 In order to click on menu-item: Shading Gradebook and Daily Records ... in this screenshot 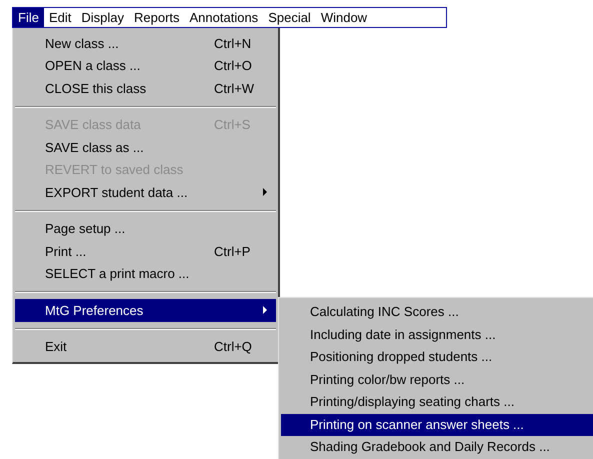, I will do `click(437, 447)`.